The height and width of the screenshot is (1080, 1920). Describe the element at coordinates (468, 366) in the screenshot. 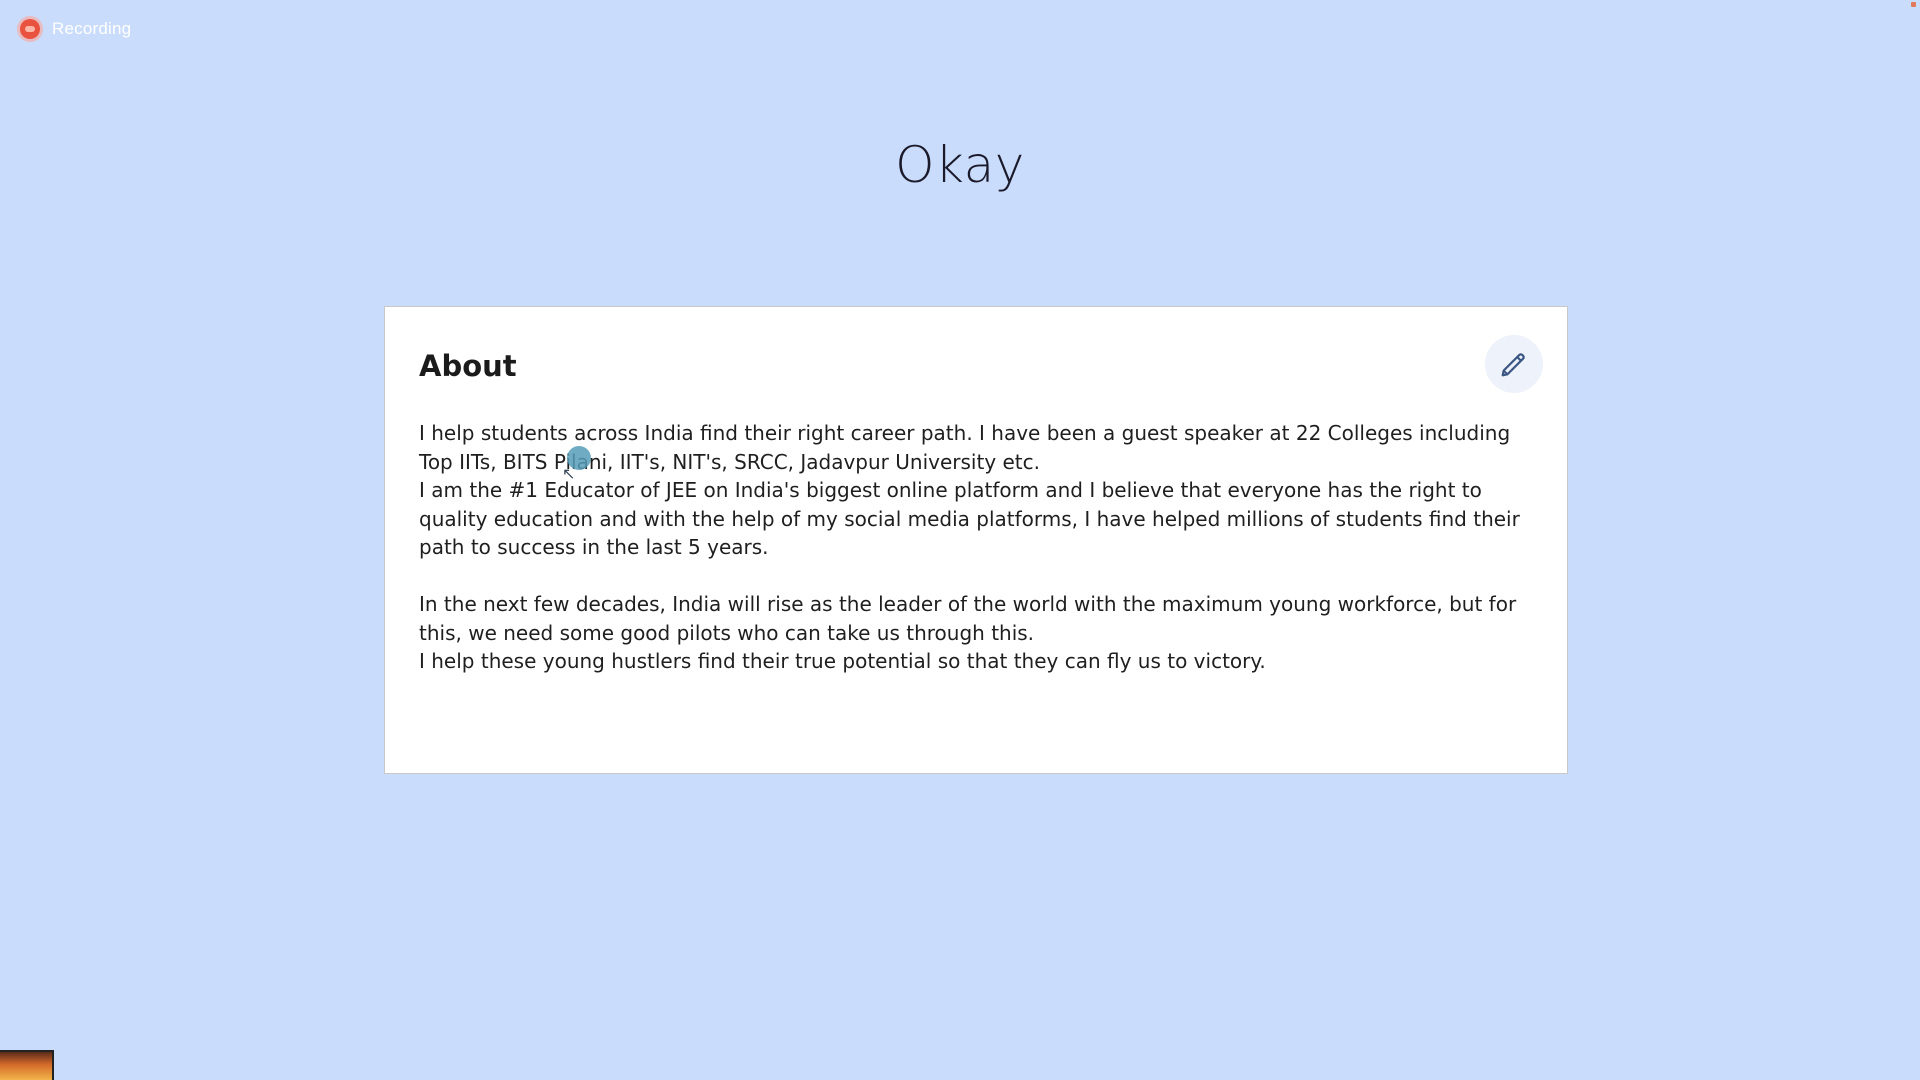

I see `about-heading: About` at that location.